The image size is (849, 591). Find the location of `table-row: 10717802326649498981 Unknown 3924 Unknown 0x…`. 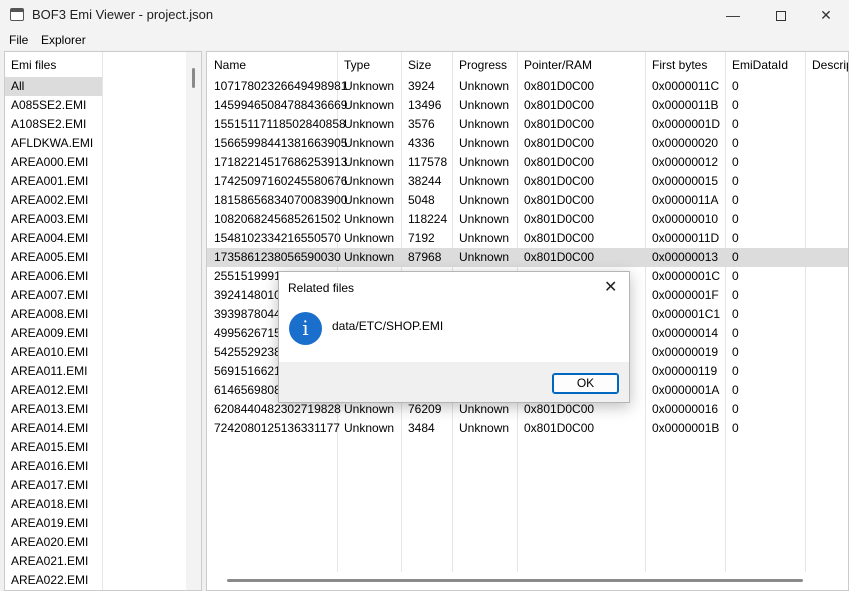

table-row: 10717802326649498981 Unknown 3924 Unknown 0x… is located at coordinates (527, 86).